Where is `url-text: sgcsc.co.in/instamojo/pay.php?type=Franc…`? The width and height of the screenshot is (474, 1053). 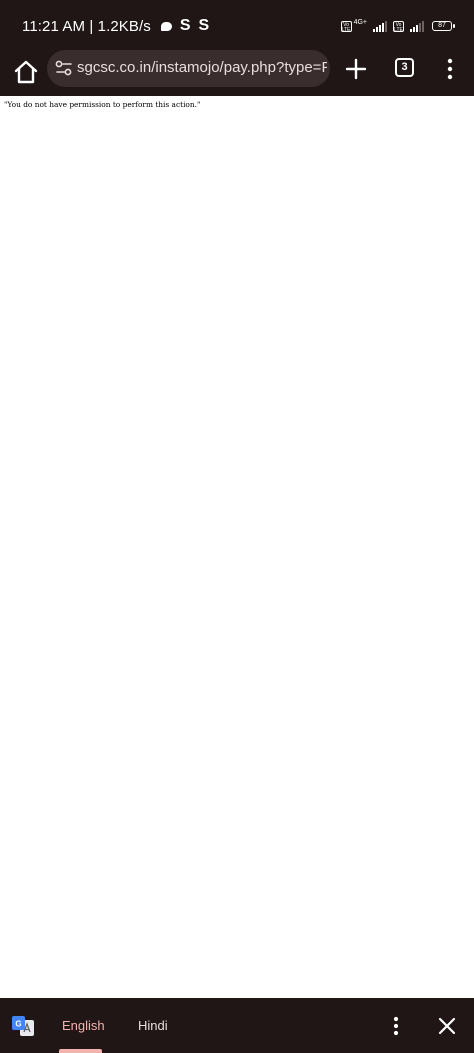
url-text: sgcsc.co.in/instamojo/pay.php?type=Franc… is located at coordinates (202, 69).